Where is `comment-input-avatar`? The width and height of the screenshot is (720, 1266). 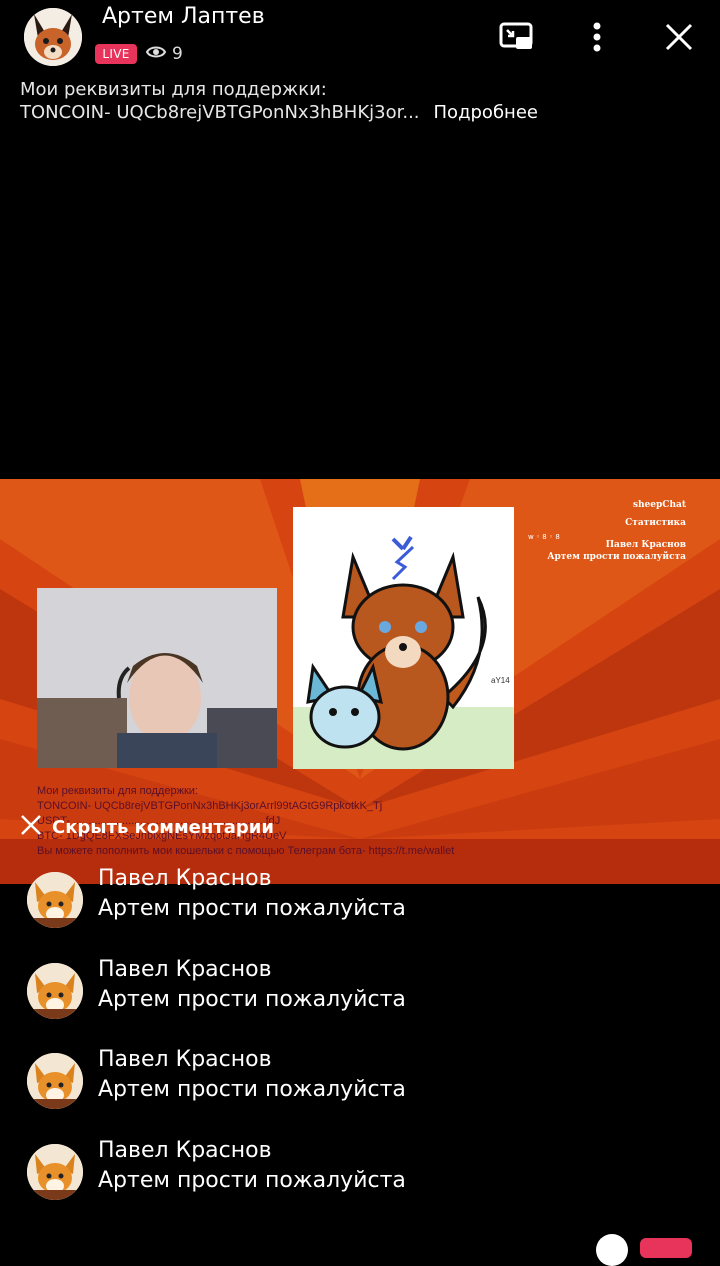 comment-input-avatar is located at coordinates (612, 1250).